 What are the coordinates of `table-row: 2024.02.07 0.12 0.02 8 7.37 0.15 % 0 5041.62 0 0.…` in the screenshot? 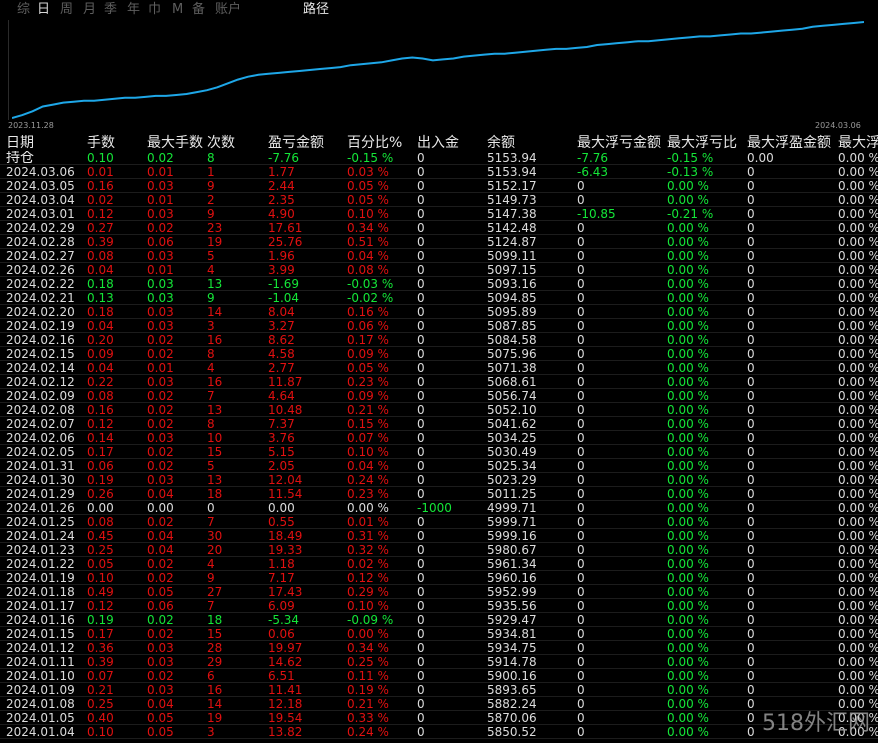 It's located at (439, 424).